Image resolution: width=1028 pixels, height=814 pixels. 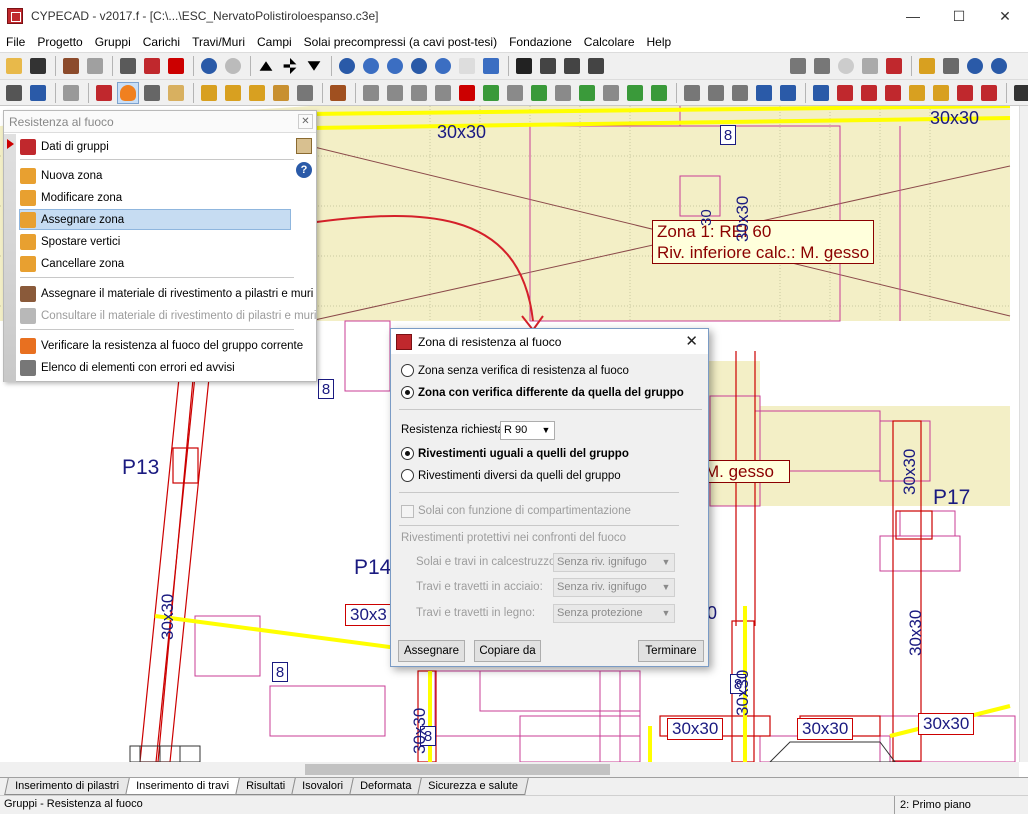 I want to click on beam-label-30x30-topright: 30x30, so click(x=954, y=118).